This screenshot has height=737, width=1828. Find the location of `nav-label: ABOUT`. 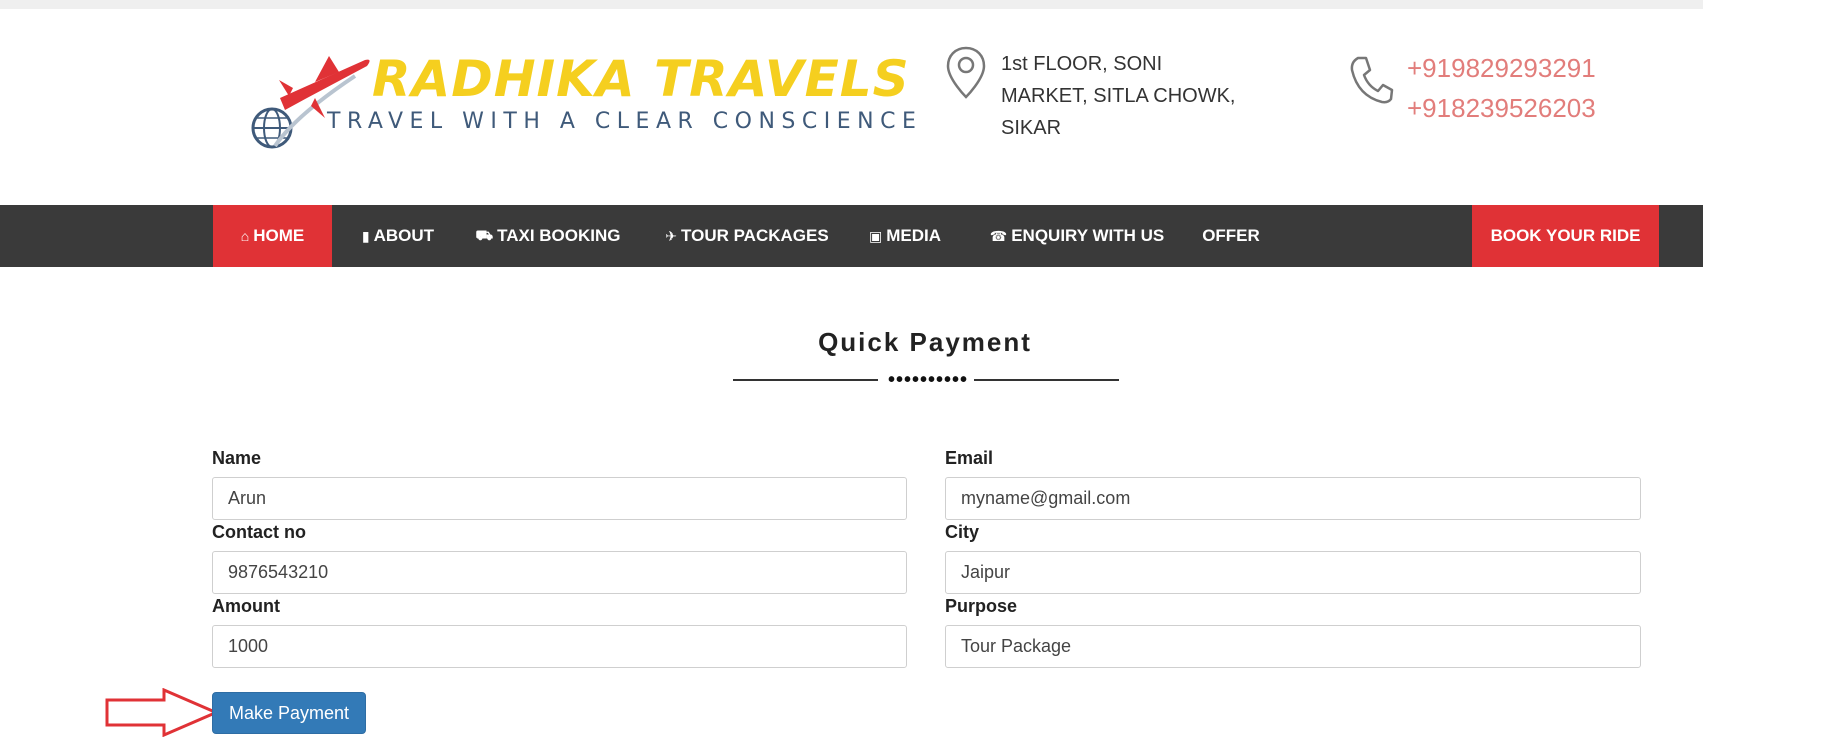

nav-label: ABOUT is located at coordinates (404, 235).